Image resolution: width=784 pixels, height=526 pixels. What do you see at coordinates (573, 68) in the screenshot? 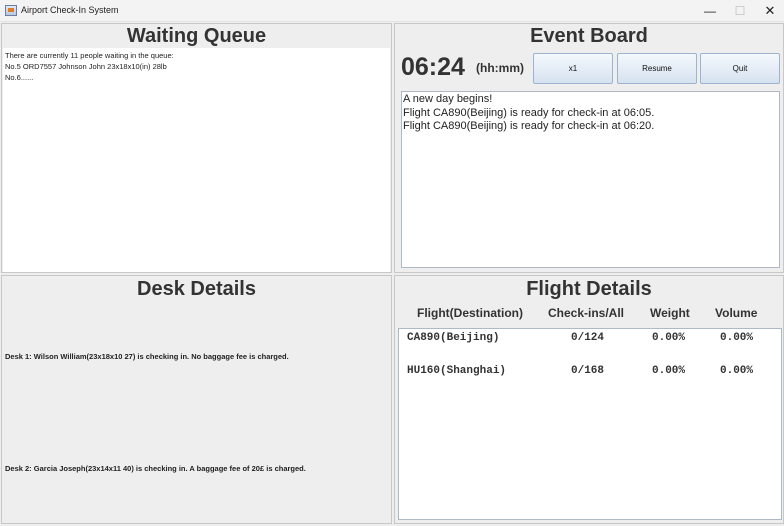
I see `speed-button: x1` at bounding box center [573, 68].